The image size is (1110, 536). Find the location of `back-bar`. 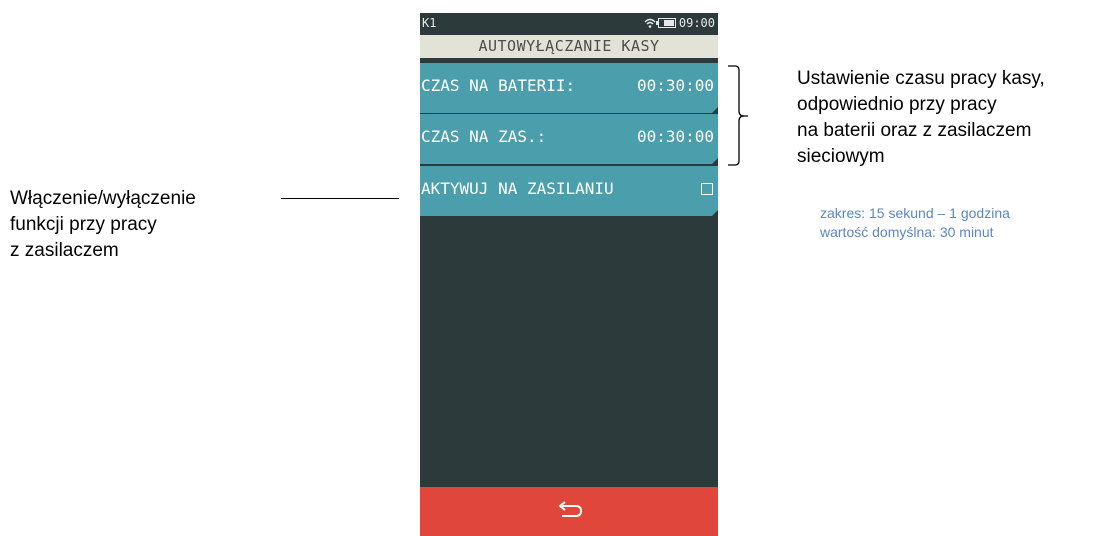

back-bar is located at coordinates (569, 511).